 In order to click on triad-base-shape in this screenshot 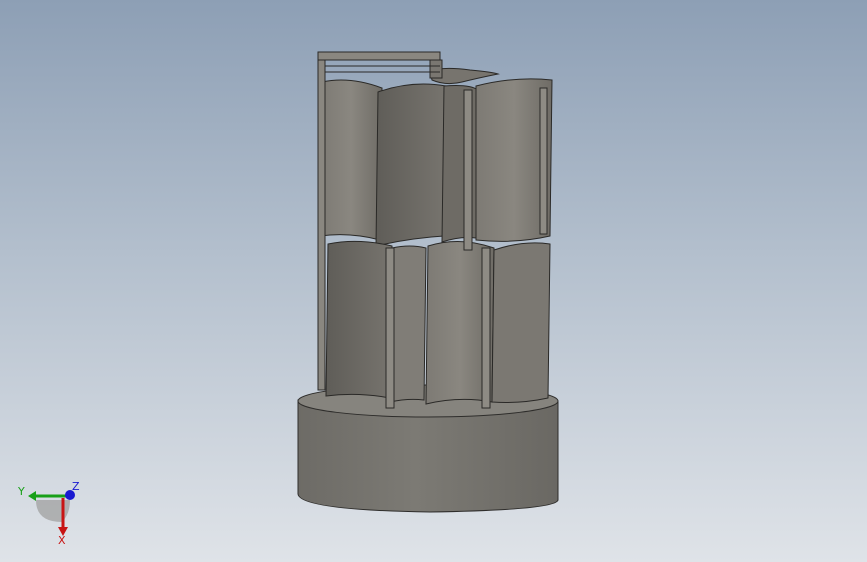, I will do `click(53, 511)`.